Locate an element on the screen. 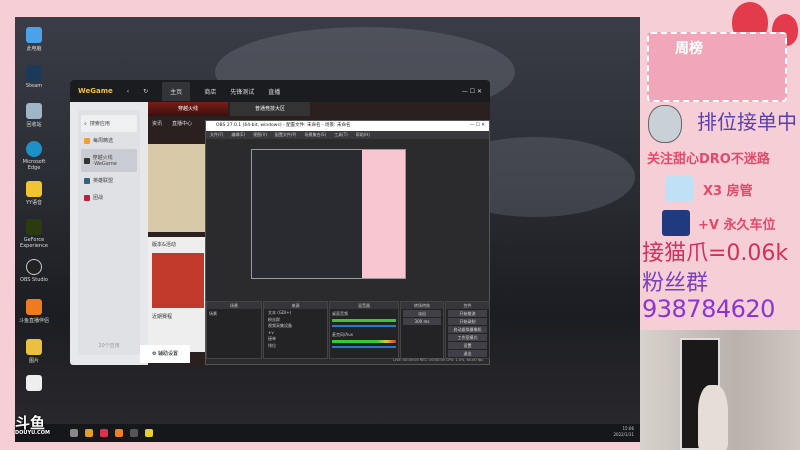 The image size is (800, 450). tab-news: 资讯 is located at coordinates (157, 123).